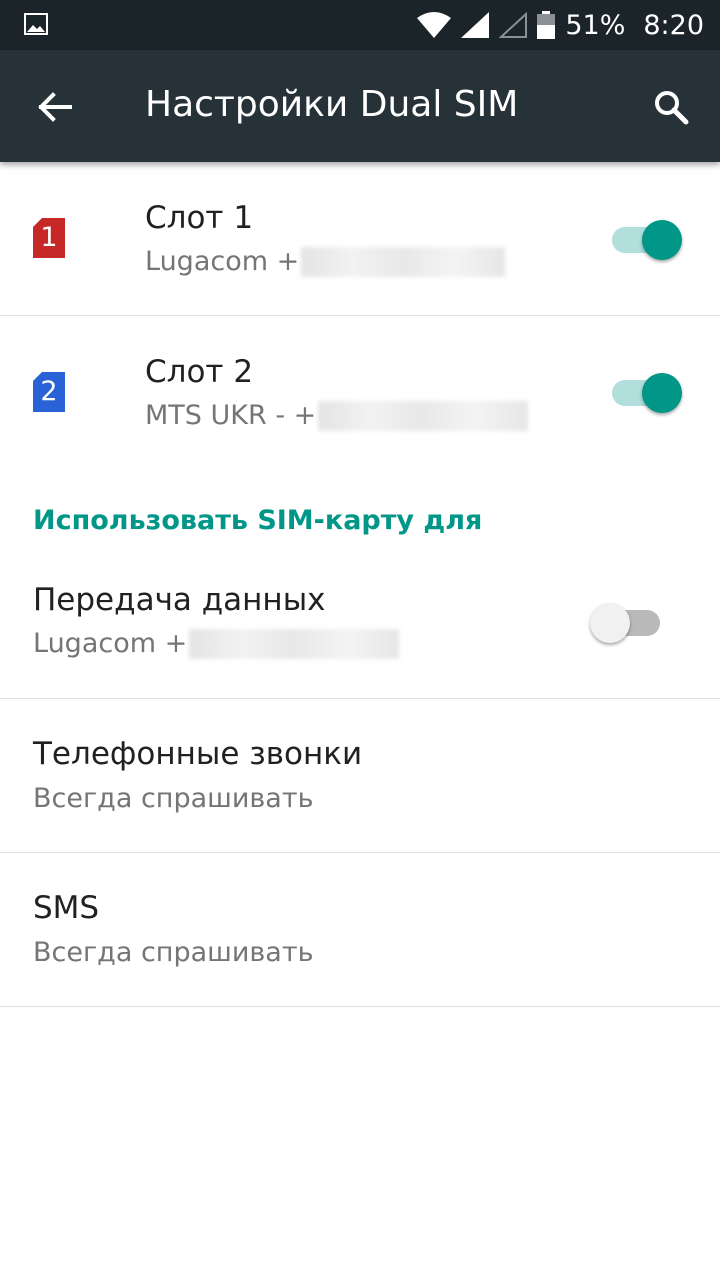 The image size is (720, 1280). I want to click on back-button, so click(55, 107).